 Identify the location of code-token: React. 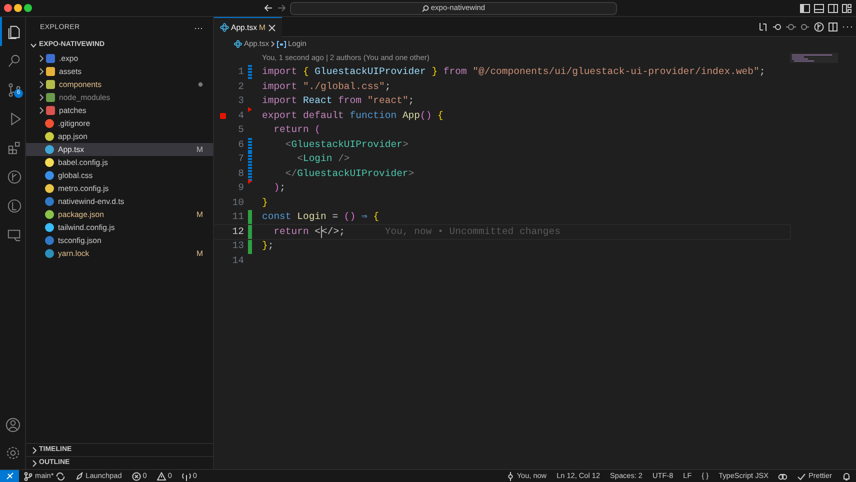
(317, 101).